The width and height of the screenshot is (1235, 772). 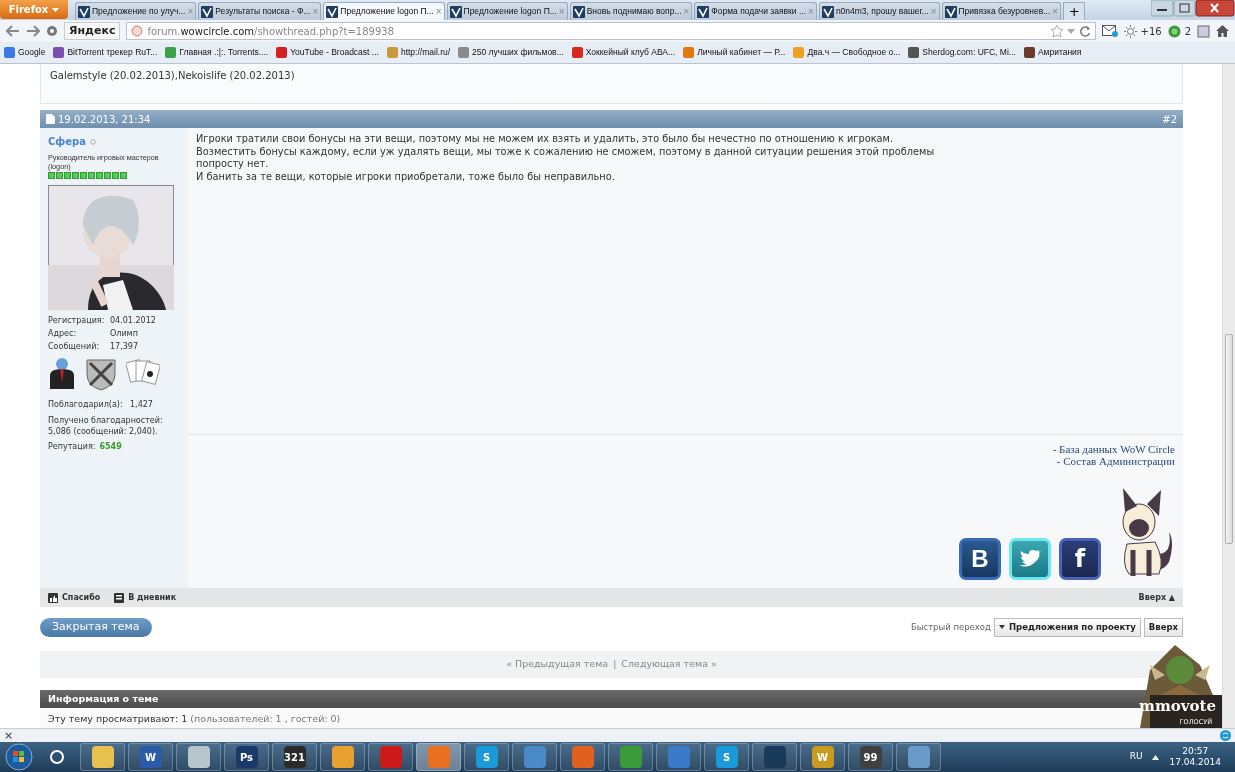 What do you see at coordinates (63, 334) in the screenshot?
I see `stat-label: Адрес:` at bounding box center [63, 334].